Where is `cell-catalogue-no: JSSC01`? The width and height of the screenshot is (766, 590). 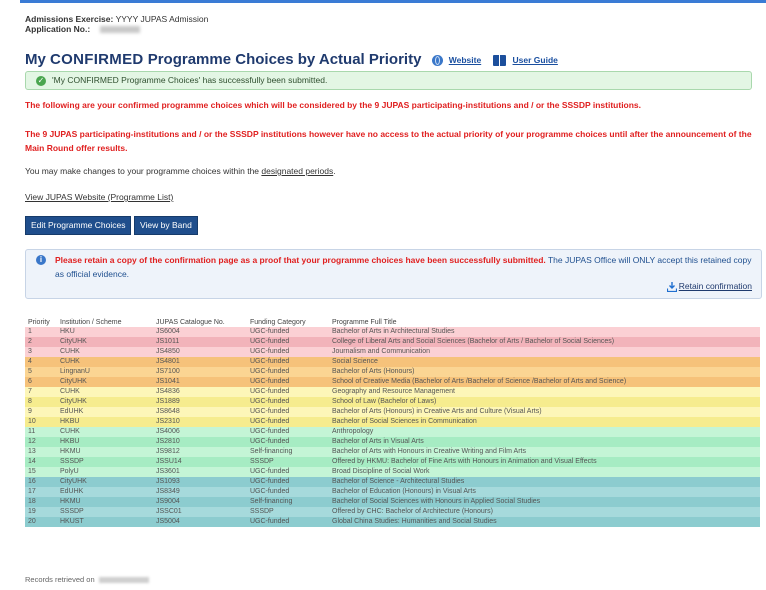 cell-catalogue-no: JSSC01 is located at coordinates (169, 511).